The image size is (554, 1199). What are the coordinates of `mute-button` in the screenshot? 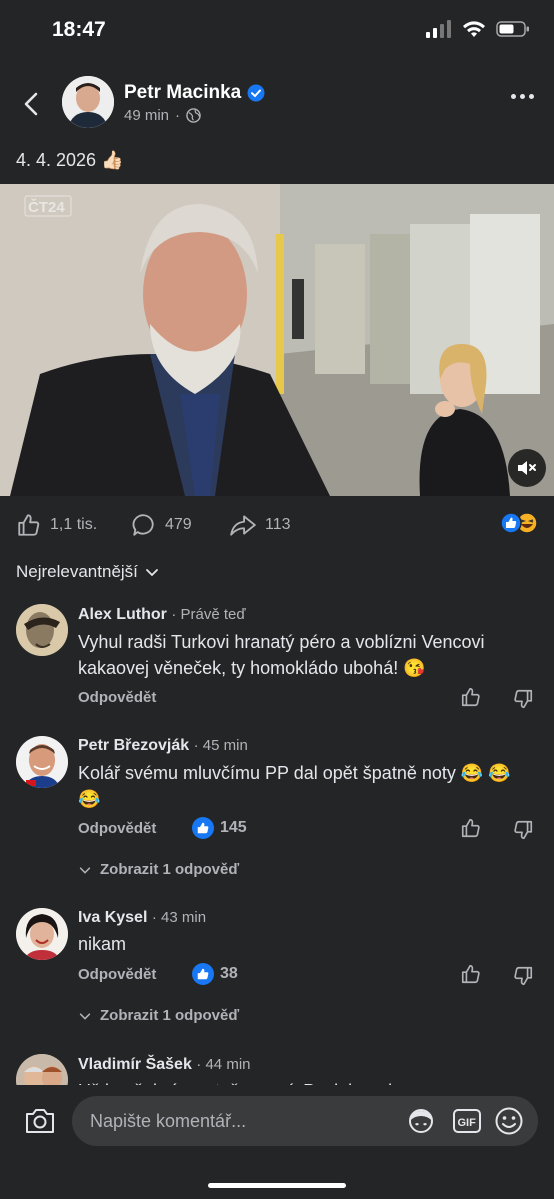 It's located at (527, 468).